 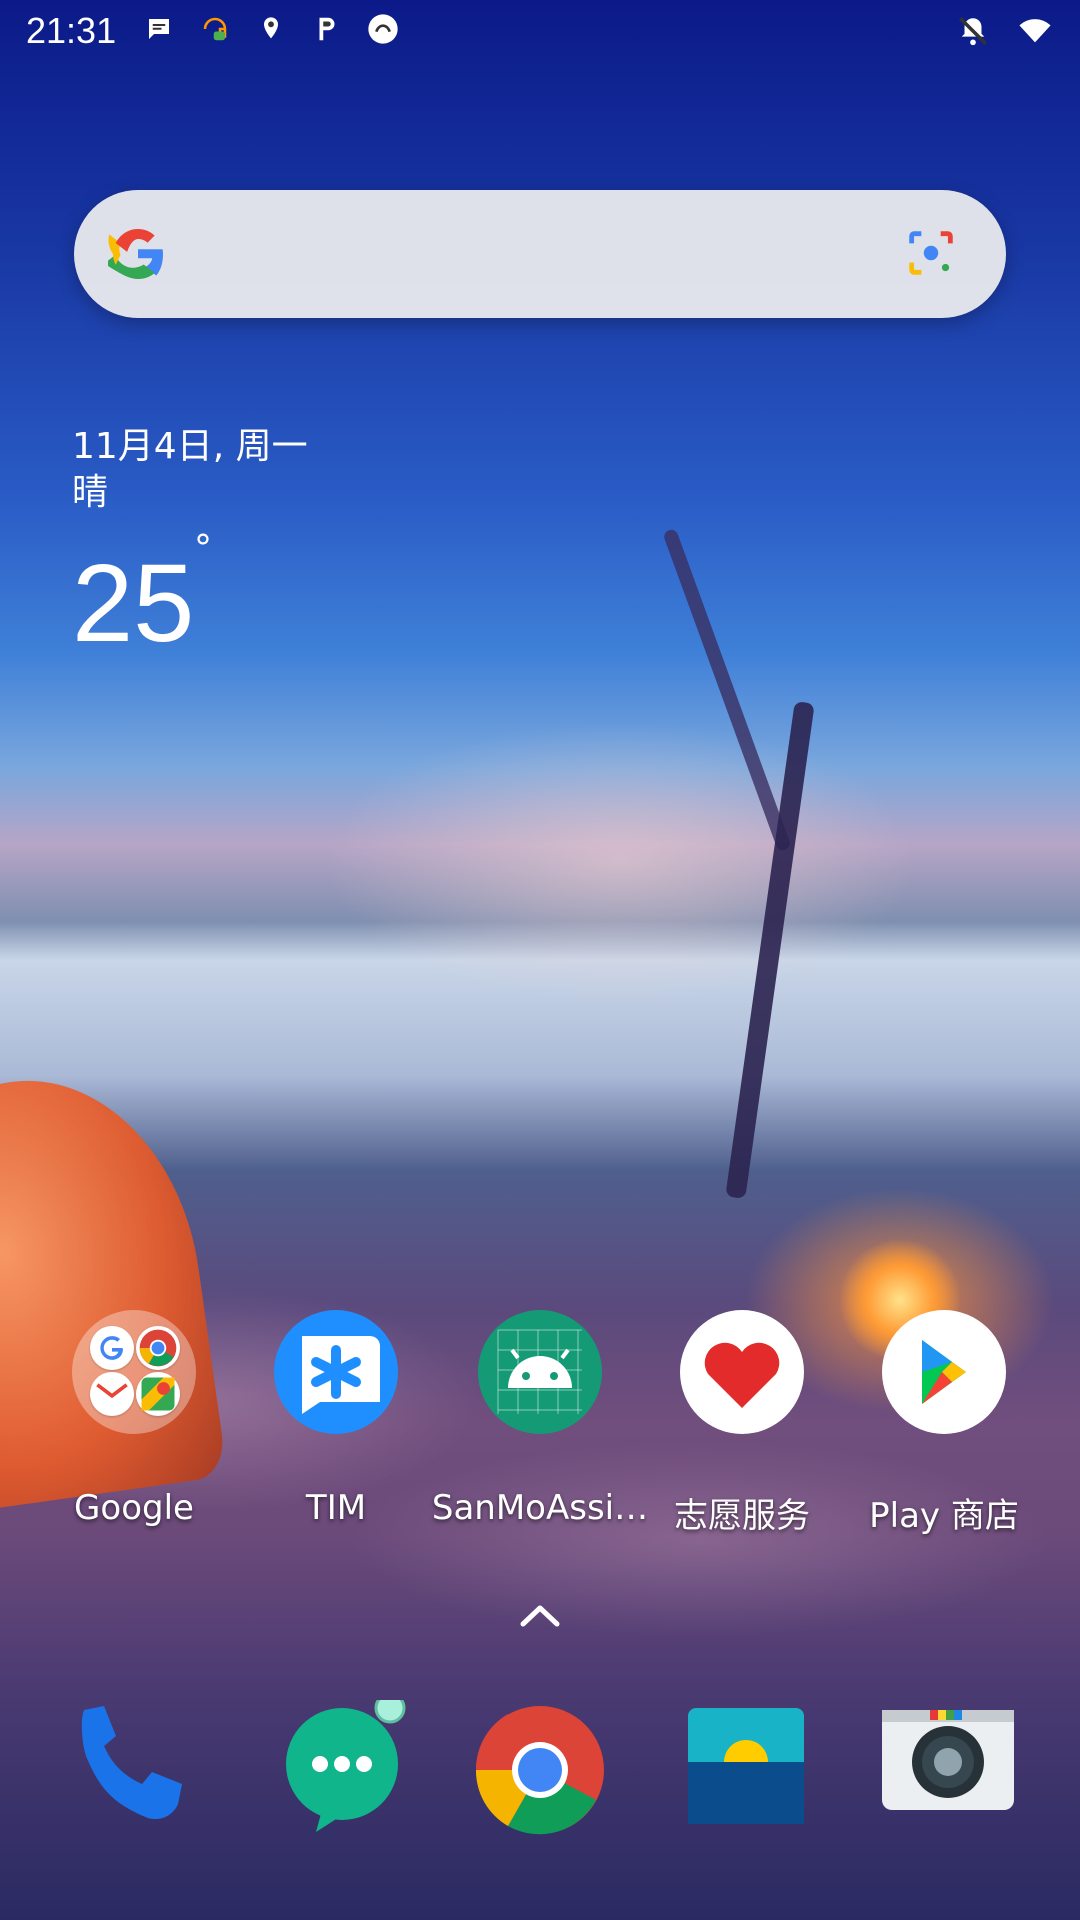 I want to click on date-text: 11月4日, 周一, so click(x=190, y=446).